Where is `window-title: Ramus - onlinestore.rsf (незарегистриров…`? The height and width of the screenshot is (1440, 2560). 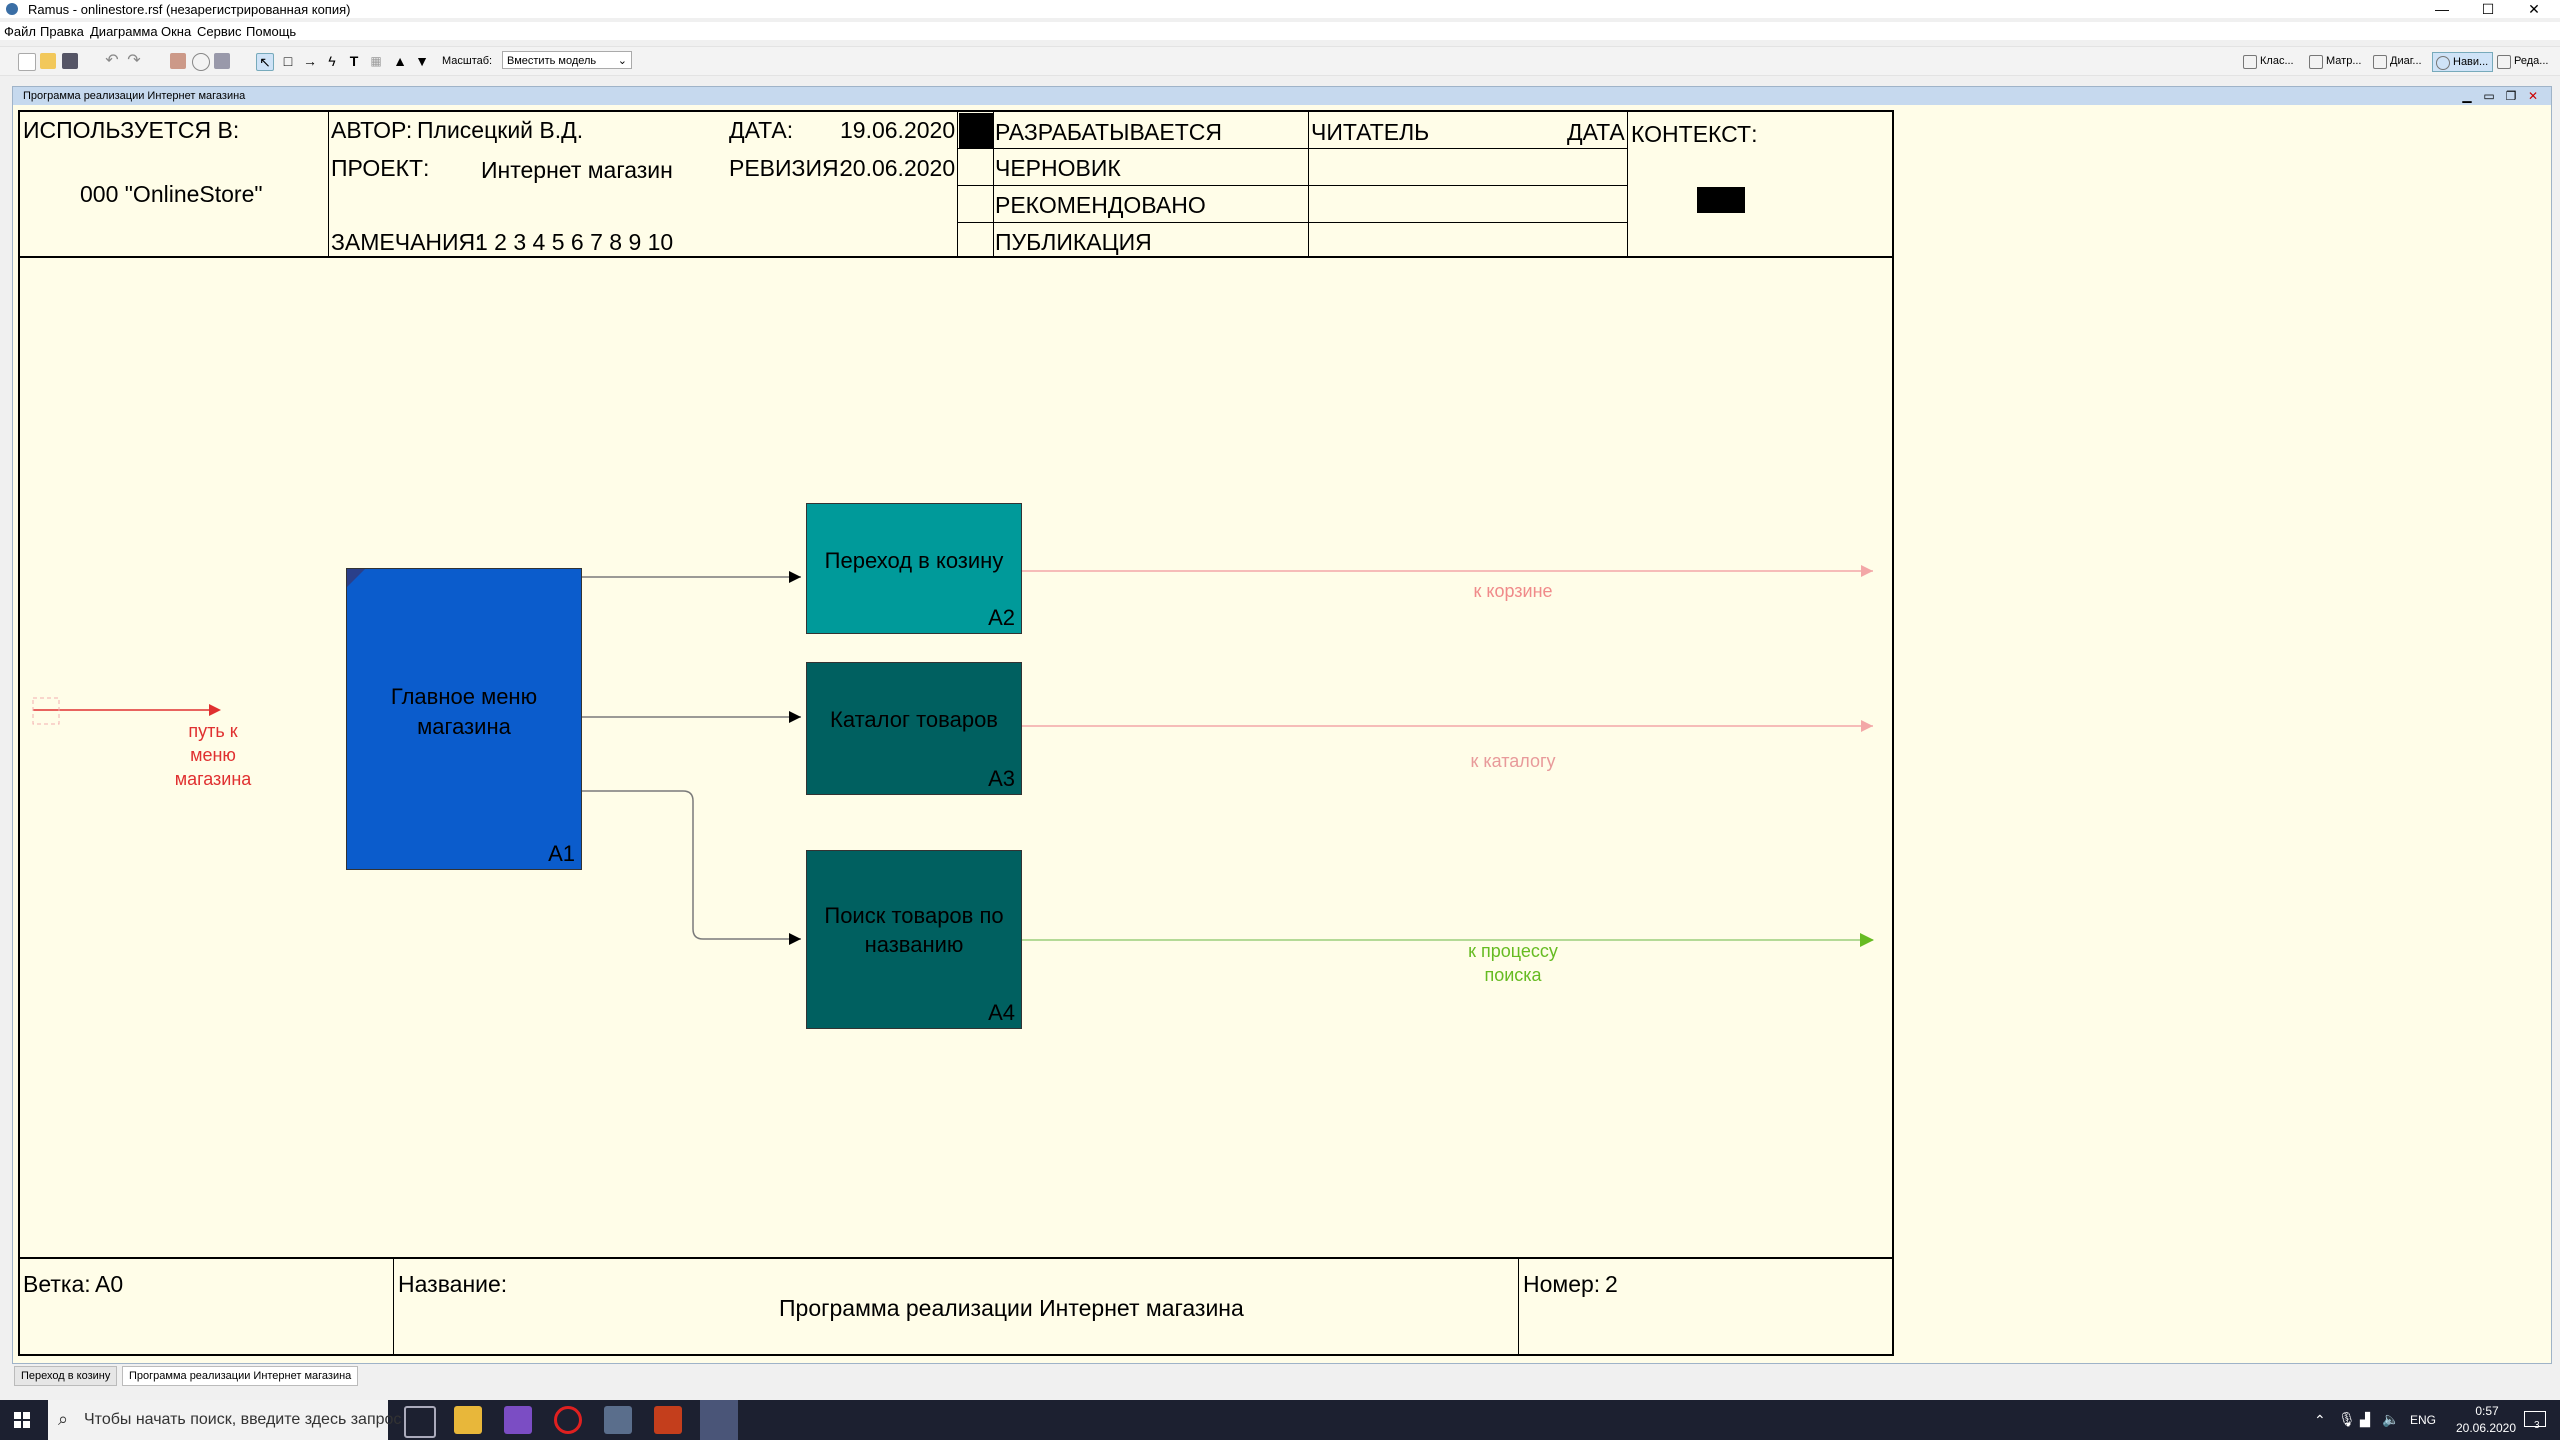
window-title: Ramus - onlinestore.rsf (незарегистриров… is located at coordinates (189, 9).